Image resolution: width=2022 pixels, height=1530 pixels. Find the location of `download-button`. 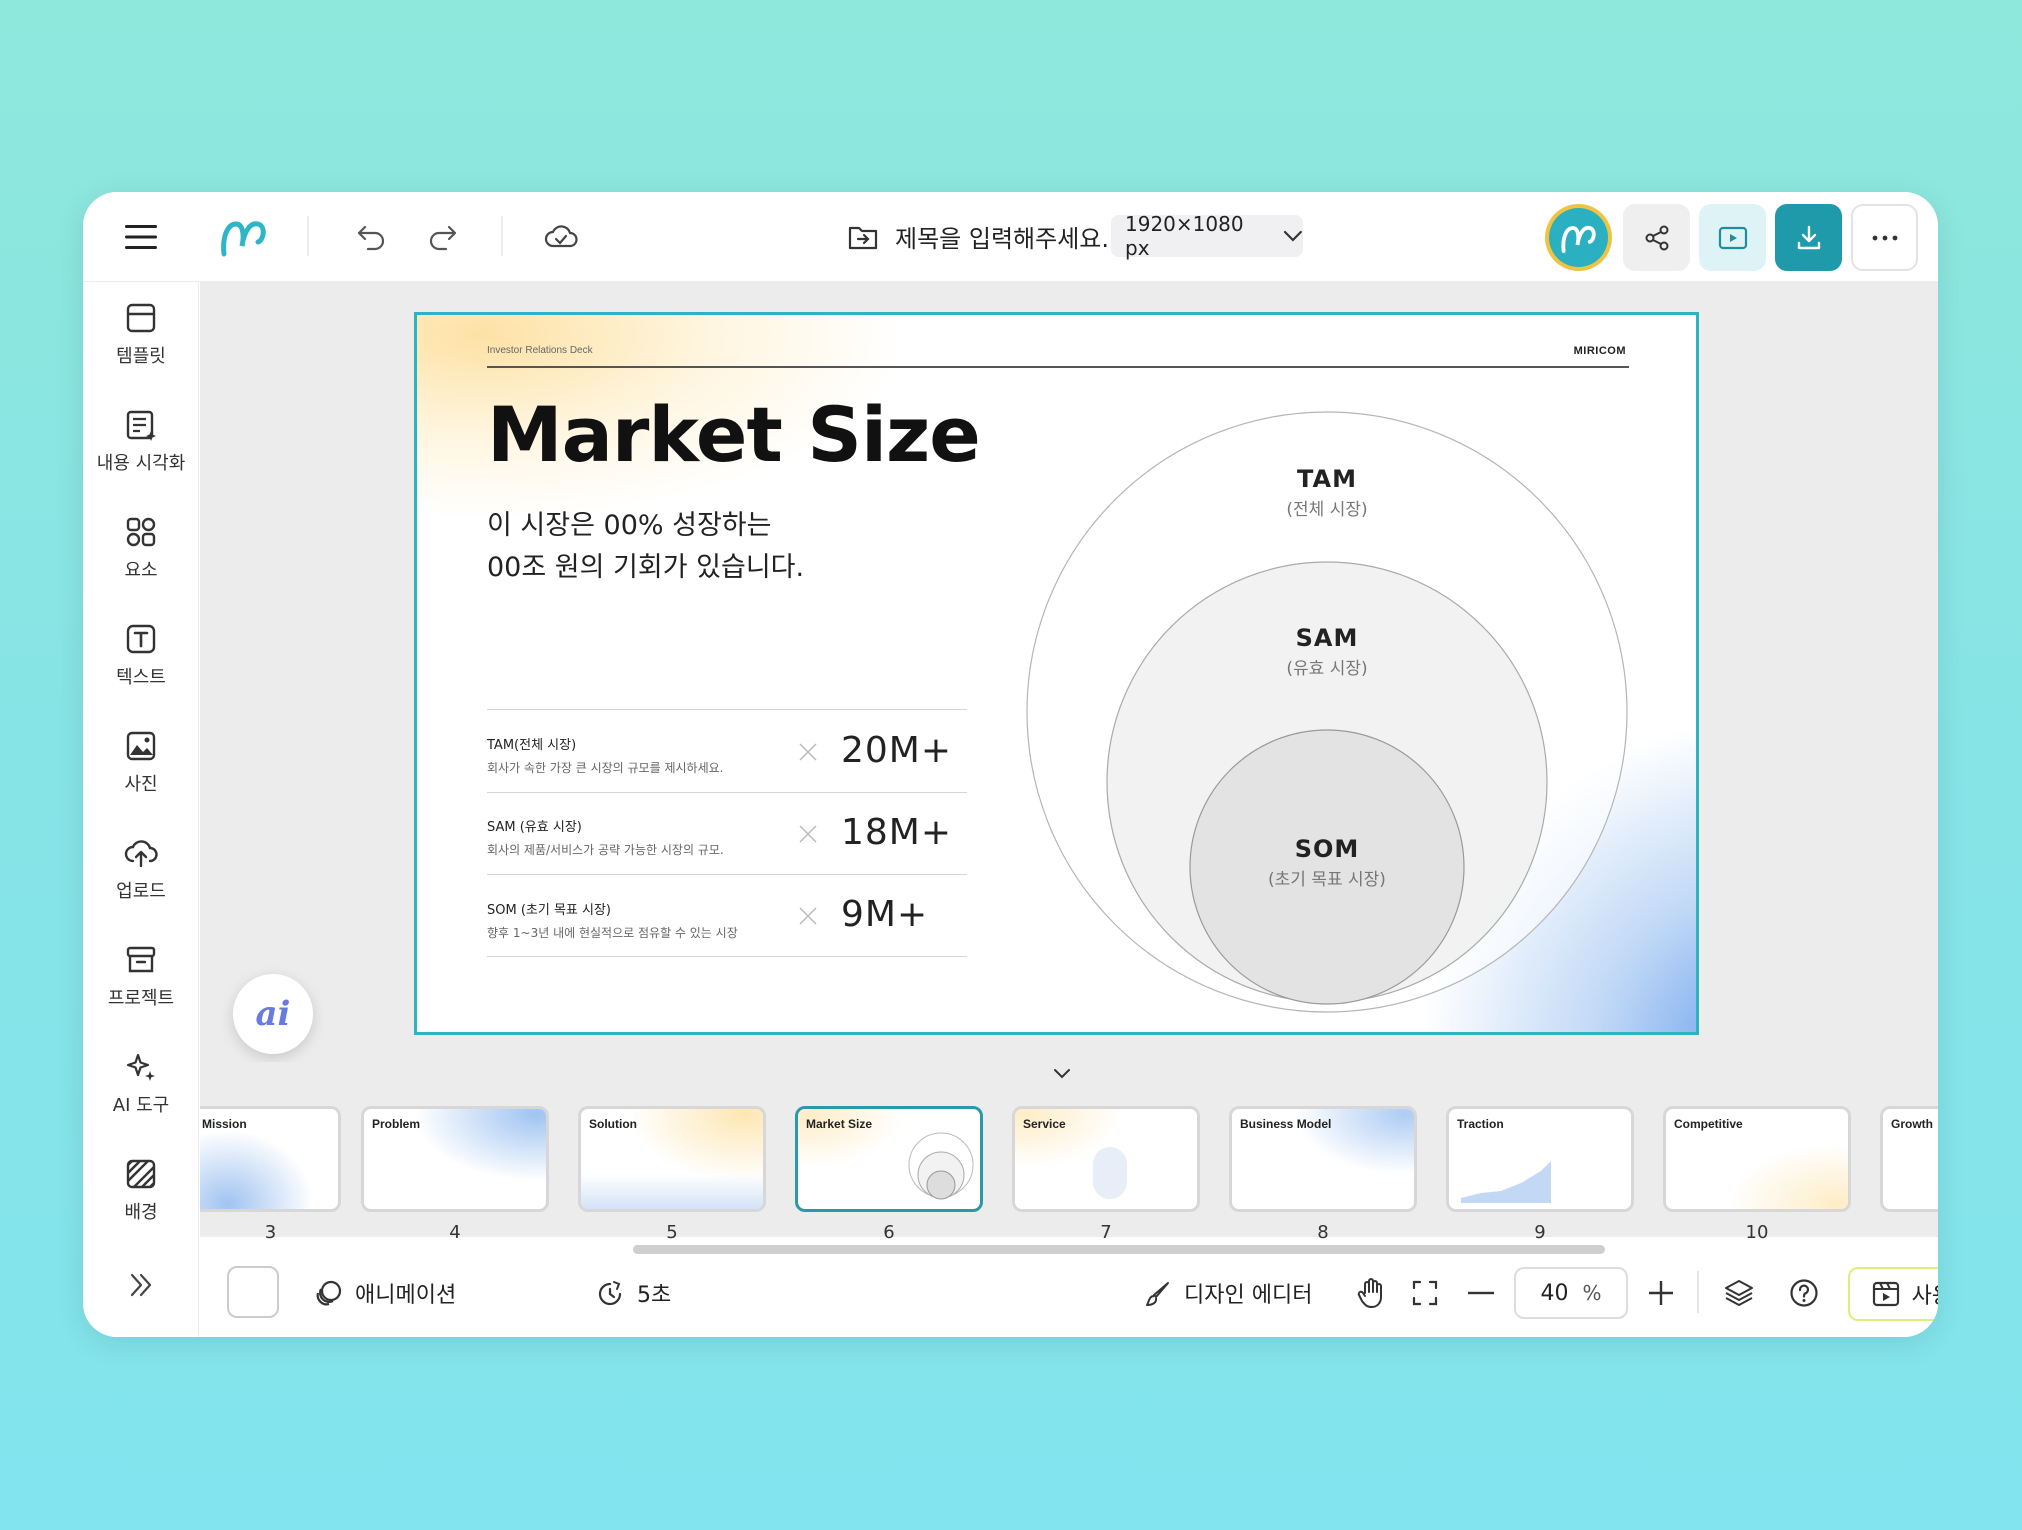

download-button is located at coordinates (1808, 237).